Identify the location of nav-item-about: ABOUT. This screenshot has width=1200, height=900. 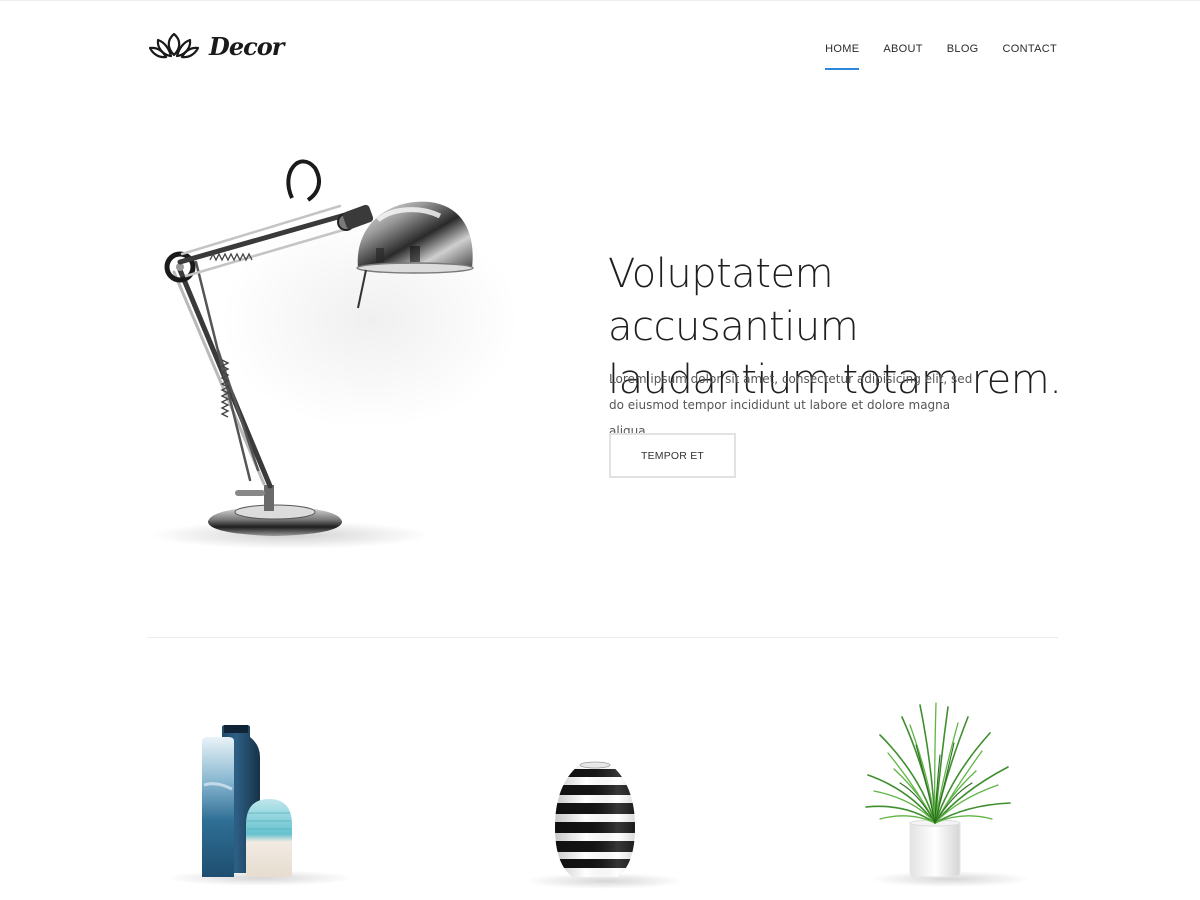
(902, 54).